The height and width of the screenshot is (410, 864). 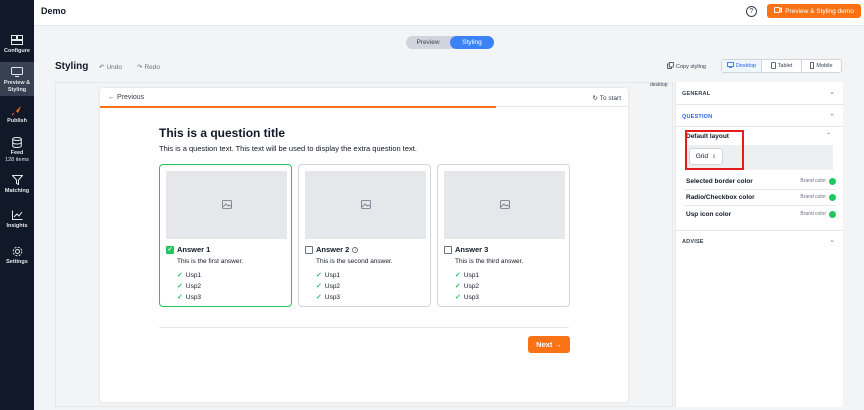 I want to click on redo-icon: ↷, so click(x=140, y=67).